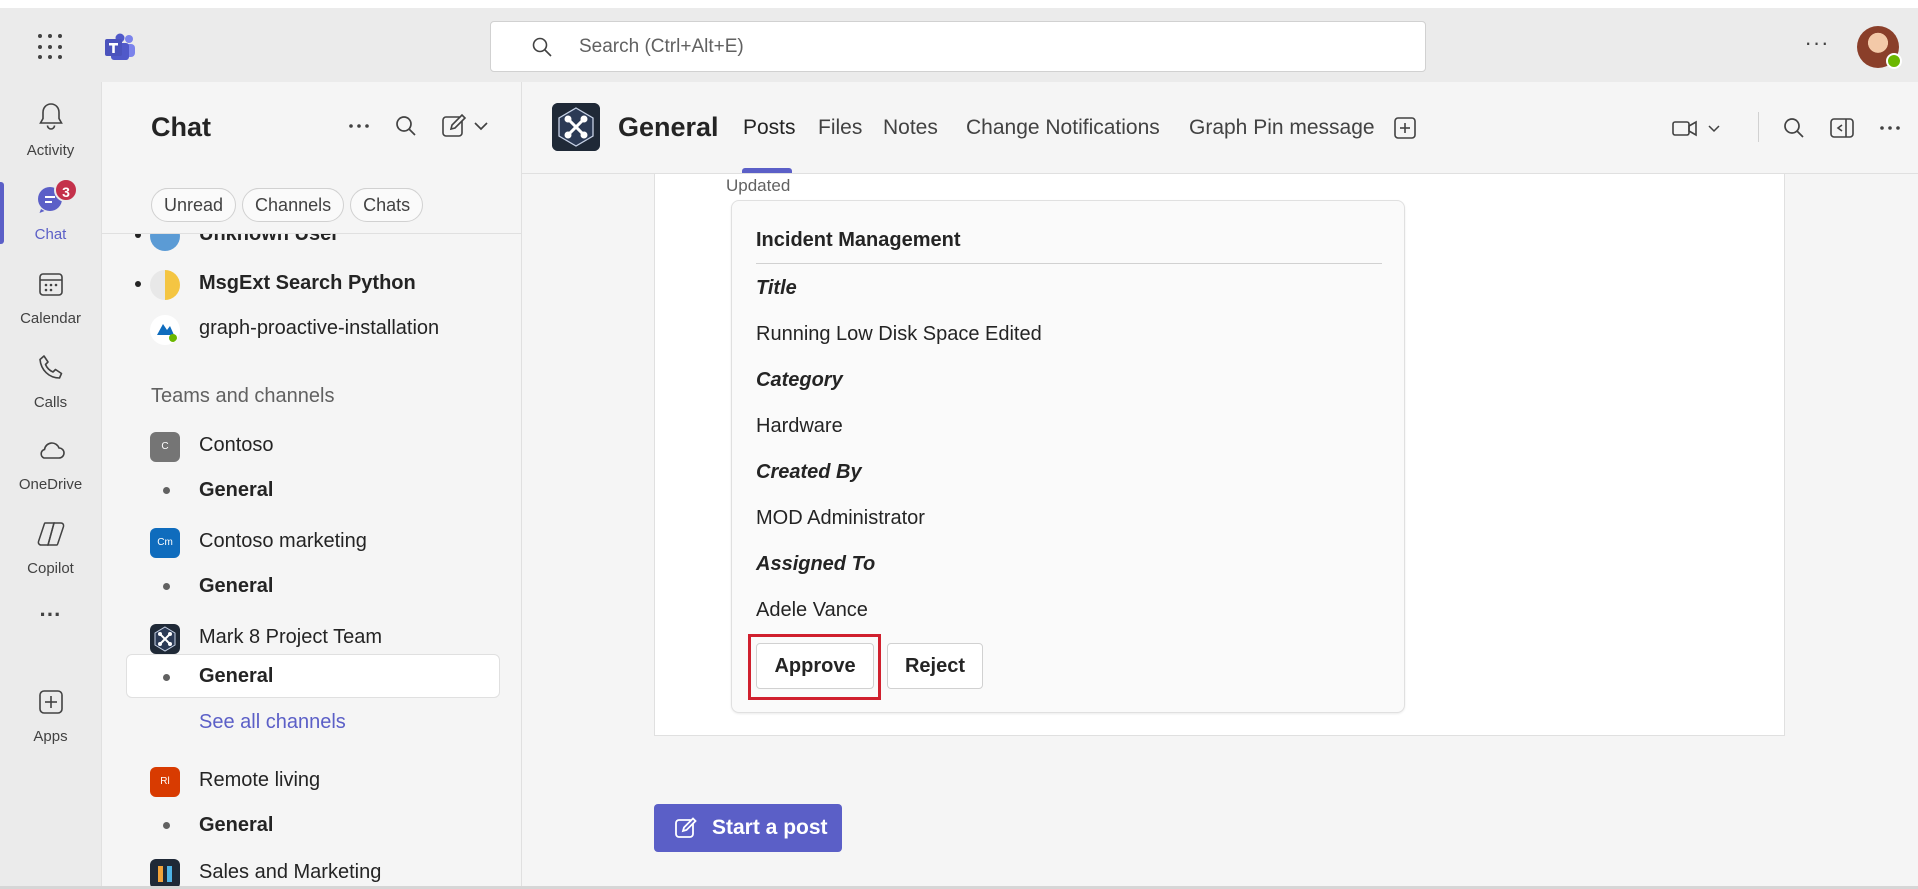 Image resolution: width=1918 pixels, height=889 pixels. I want to click on open-side-panel-icon, so click(1842, 128).